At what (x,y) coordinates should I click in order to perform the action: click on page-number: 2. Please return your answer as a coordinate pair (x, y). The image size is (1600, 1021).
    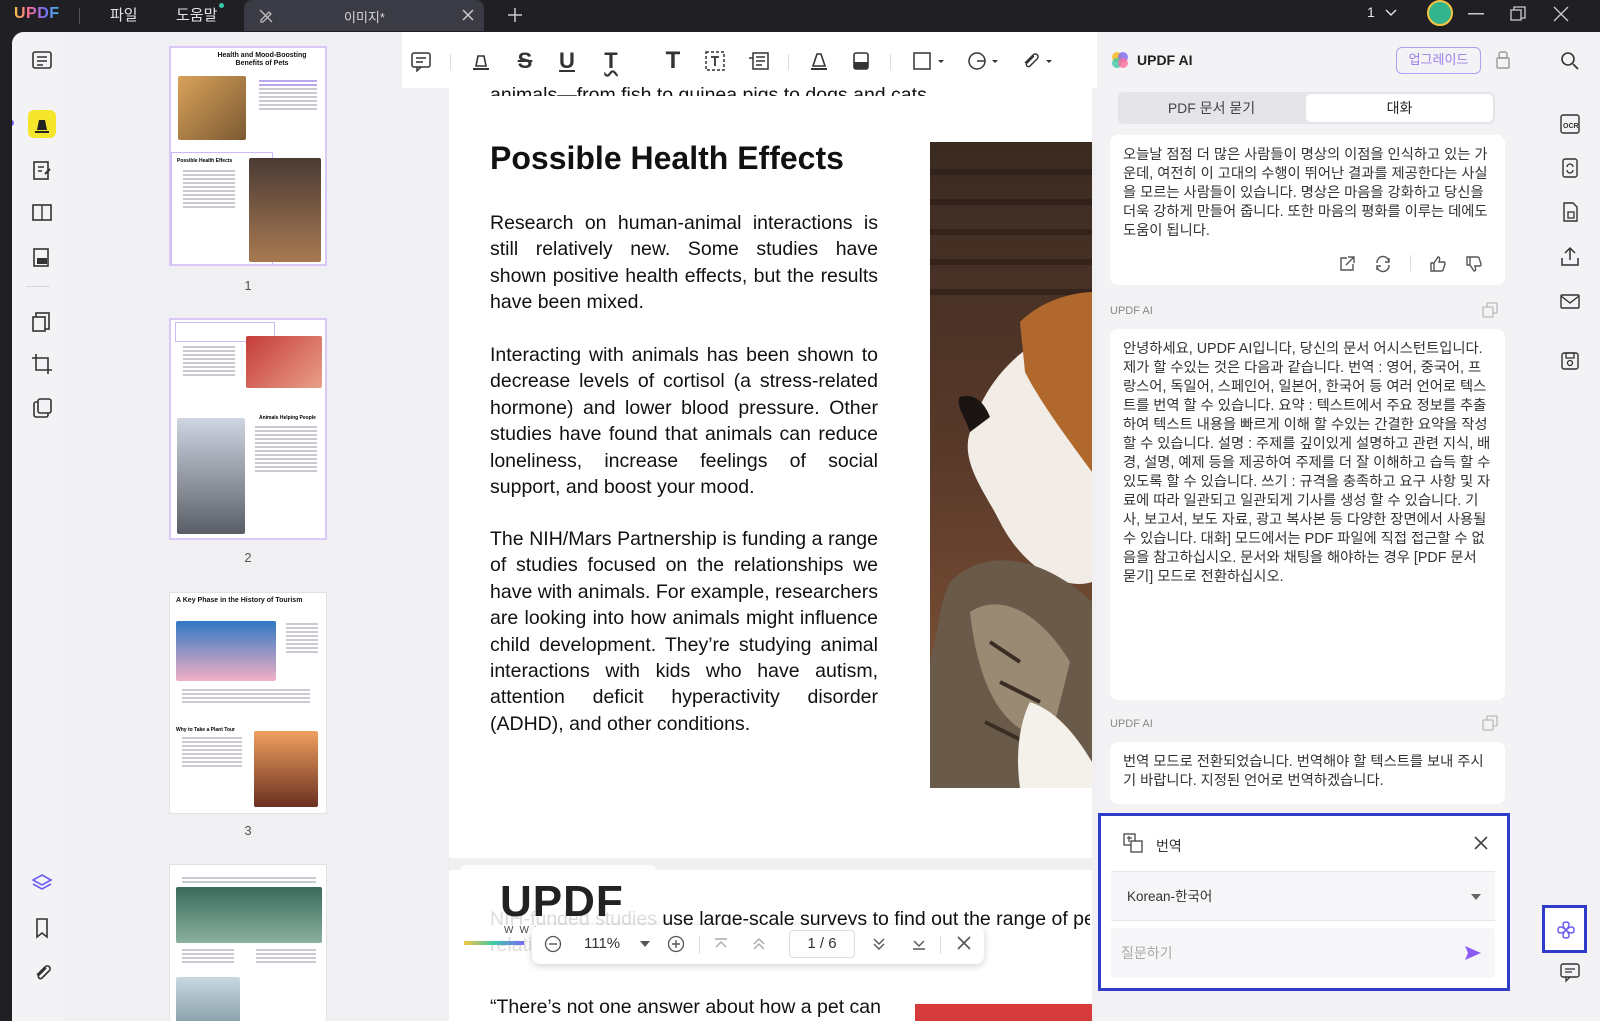
    Looking at the image, I should click on (248, 557).